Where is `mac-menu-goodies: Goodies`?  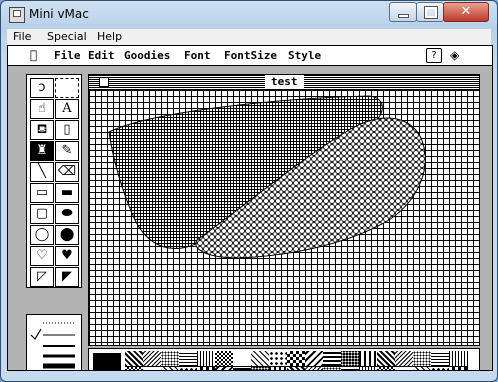
mac-menu-goodies: Goodies is located at coordinates (147, 55).